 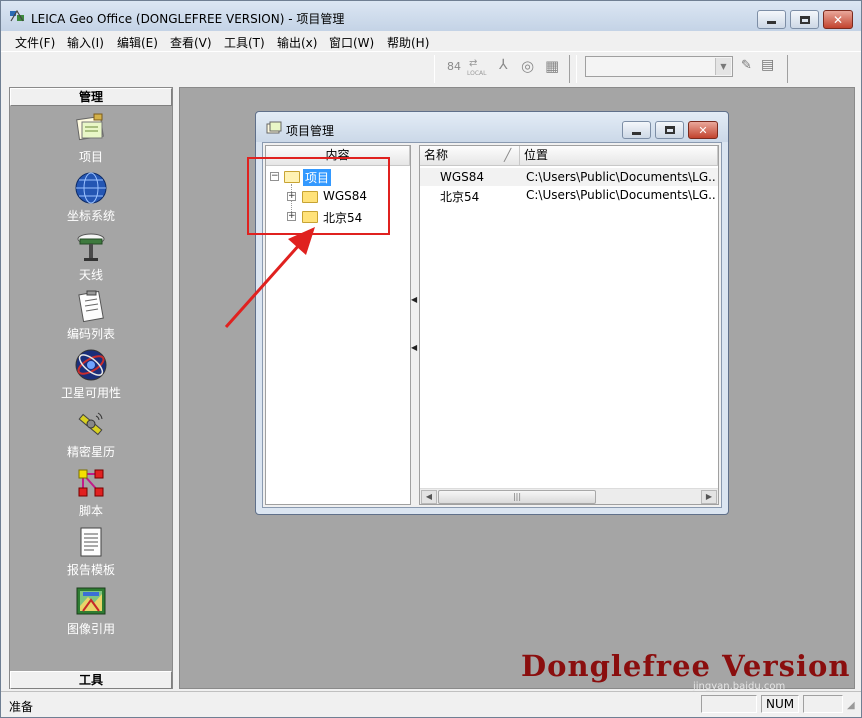 I want to click on menu-edit: 编辑(E), so click(x=137, y=42).